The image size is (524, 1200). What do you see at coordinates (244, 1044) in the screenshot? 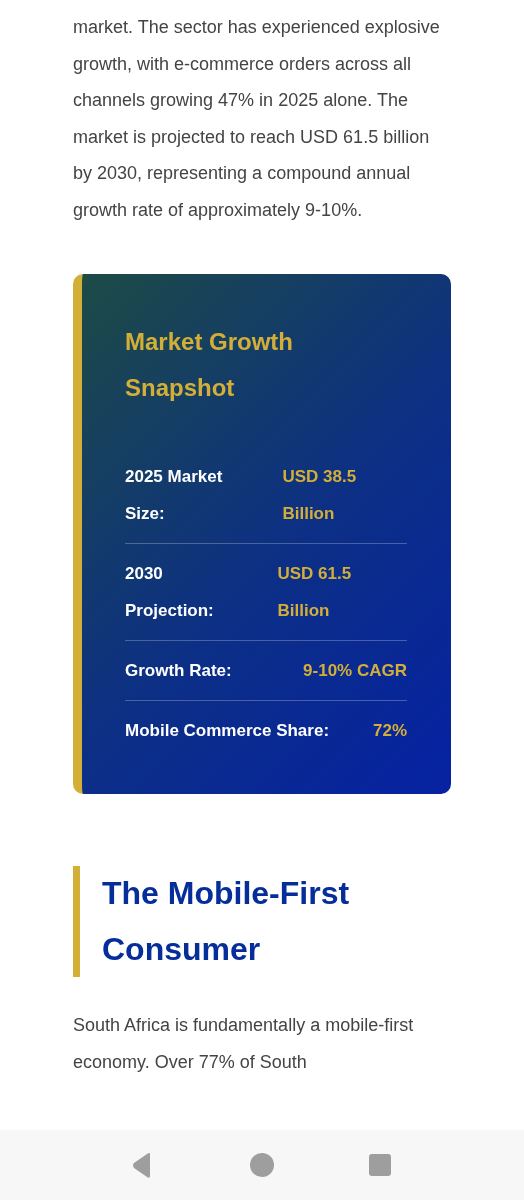
I see `body-paragraph: South Africa is fundamentally a mobile-first economy. Over 77% of South` at bounding box center [244, 1044].